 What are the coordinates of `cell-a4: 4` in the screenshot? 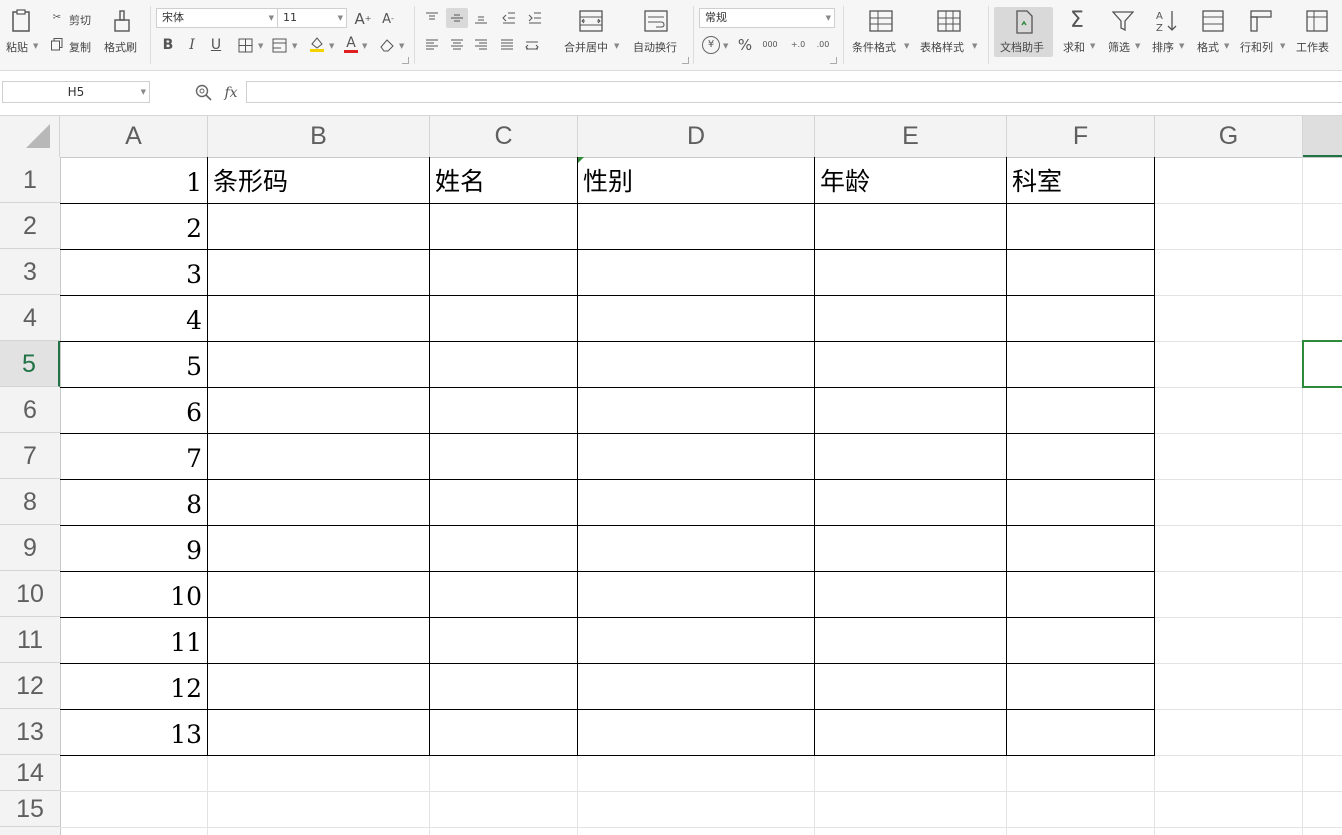 It's located at (133, 318).